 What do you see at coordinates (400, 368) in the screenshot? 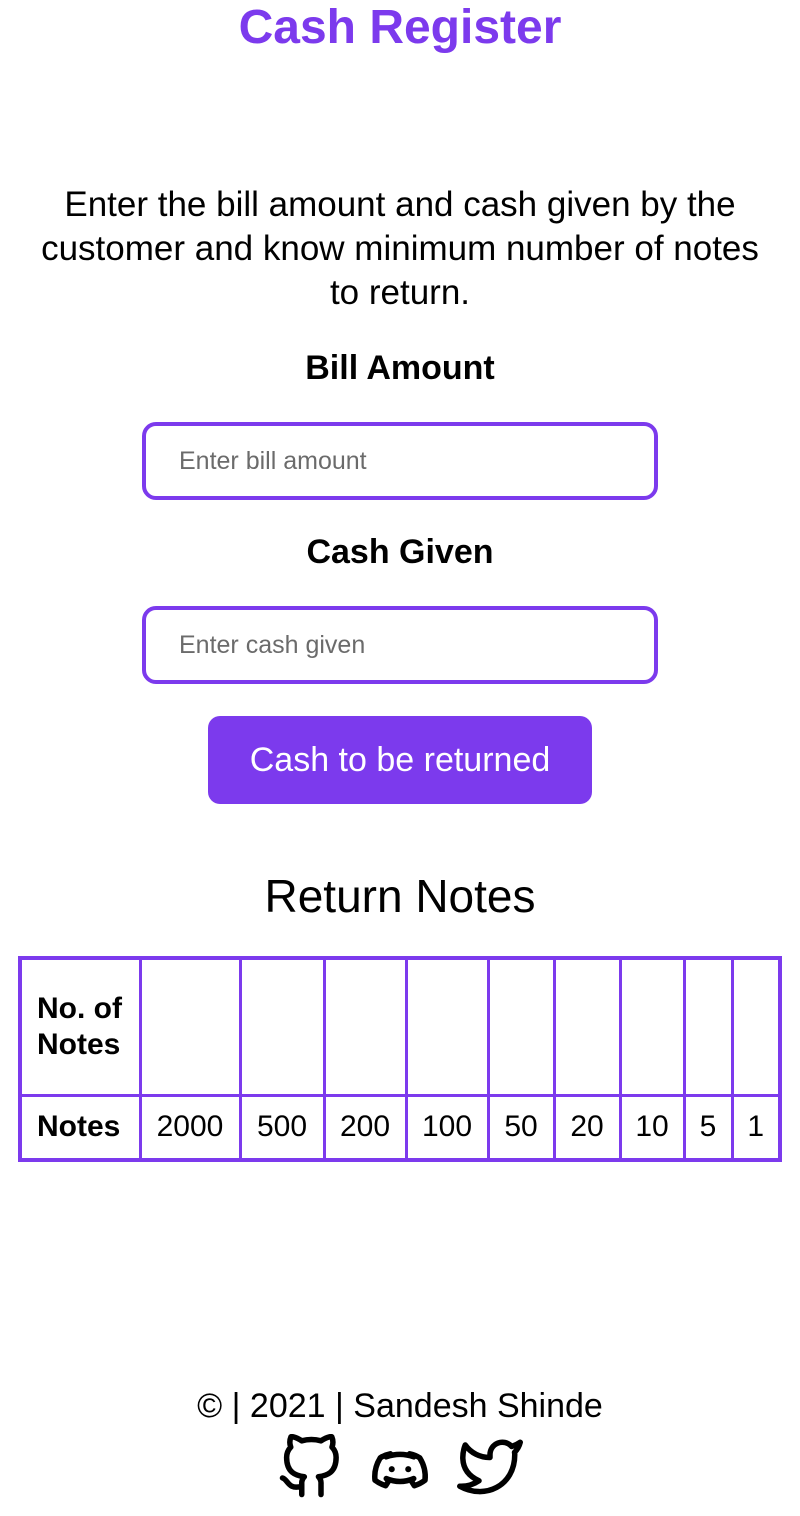
I see `bill-amount-label: Bill Amount` at bounding box center [400, 368].